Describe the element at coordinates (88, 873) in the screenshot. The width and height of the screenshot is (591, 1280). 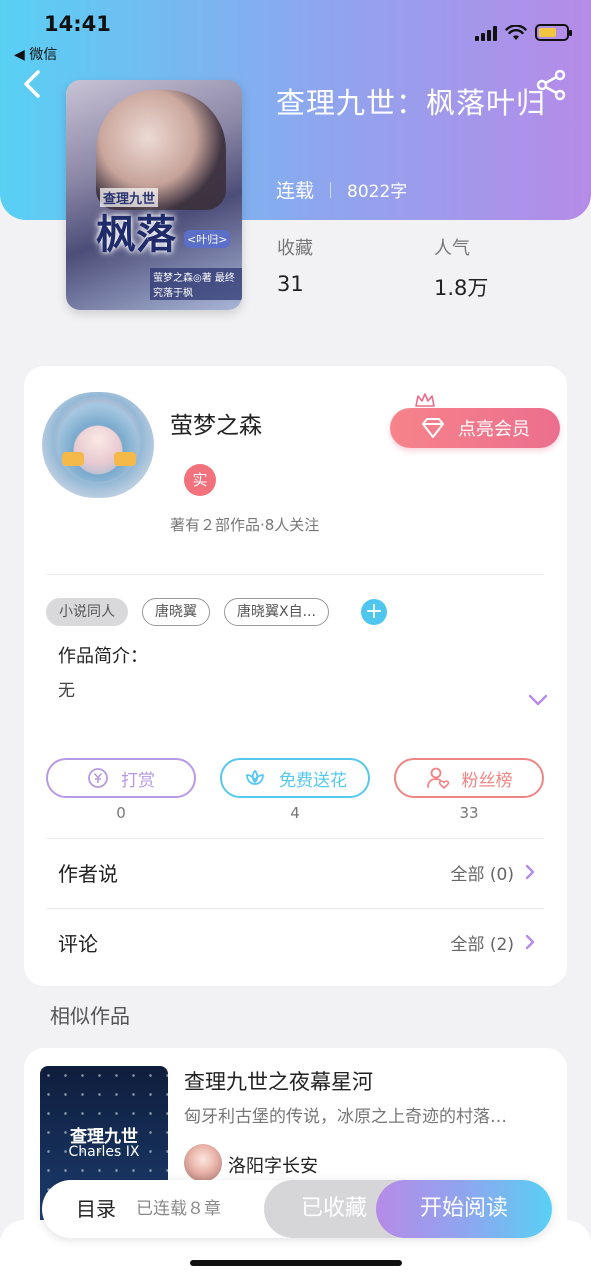
I see `author-notes-title: 作者说` at that location.